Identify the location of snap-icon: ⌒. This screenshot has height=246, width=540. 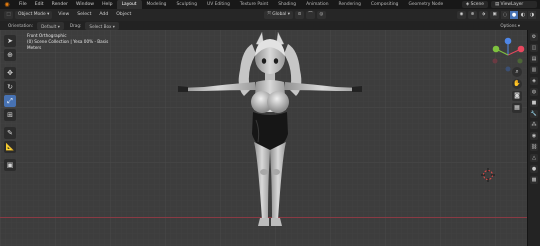
(310, 15).